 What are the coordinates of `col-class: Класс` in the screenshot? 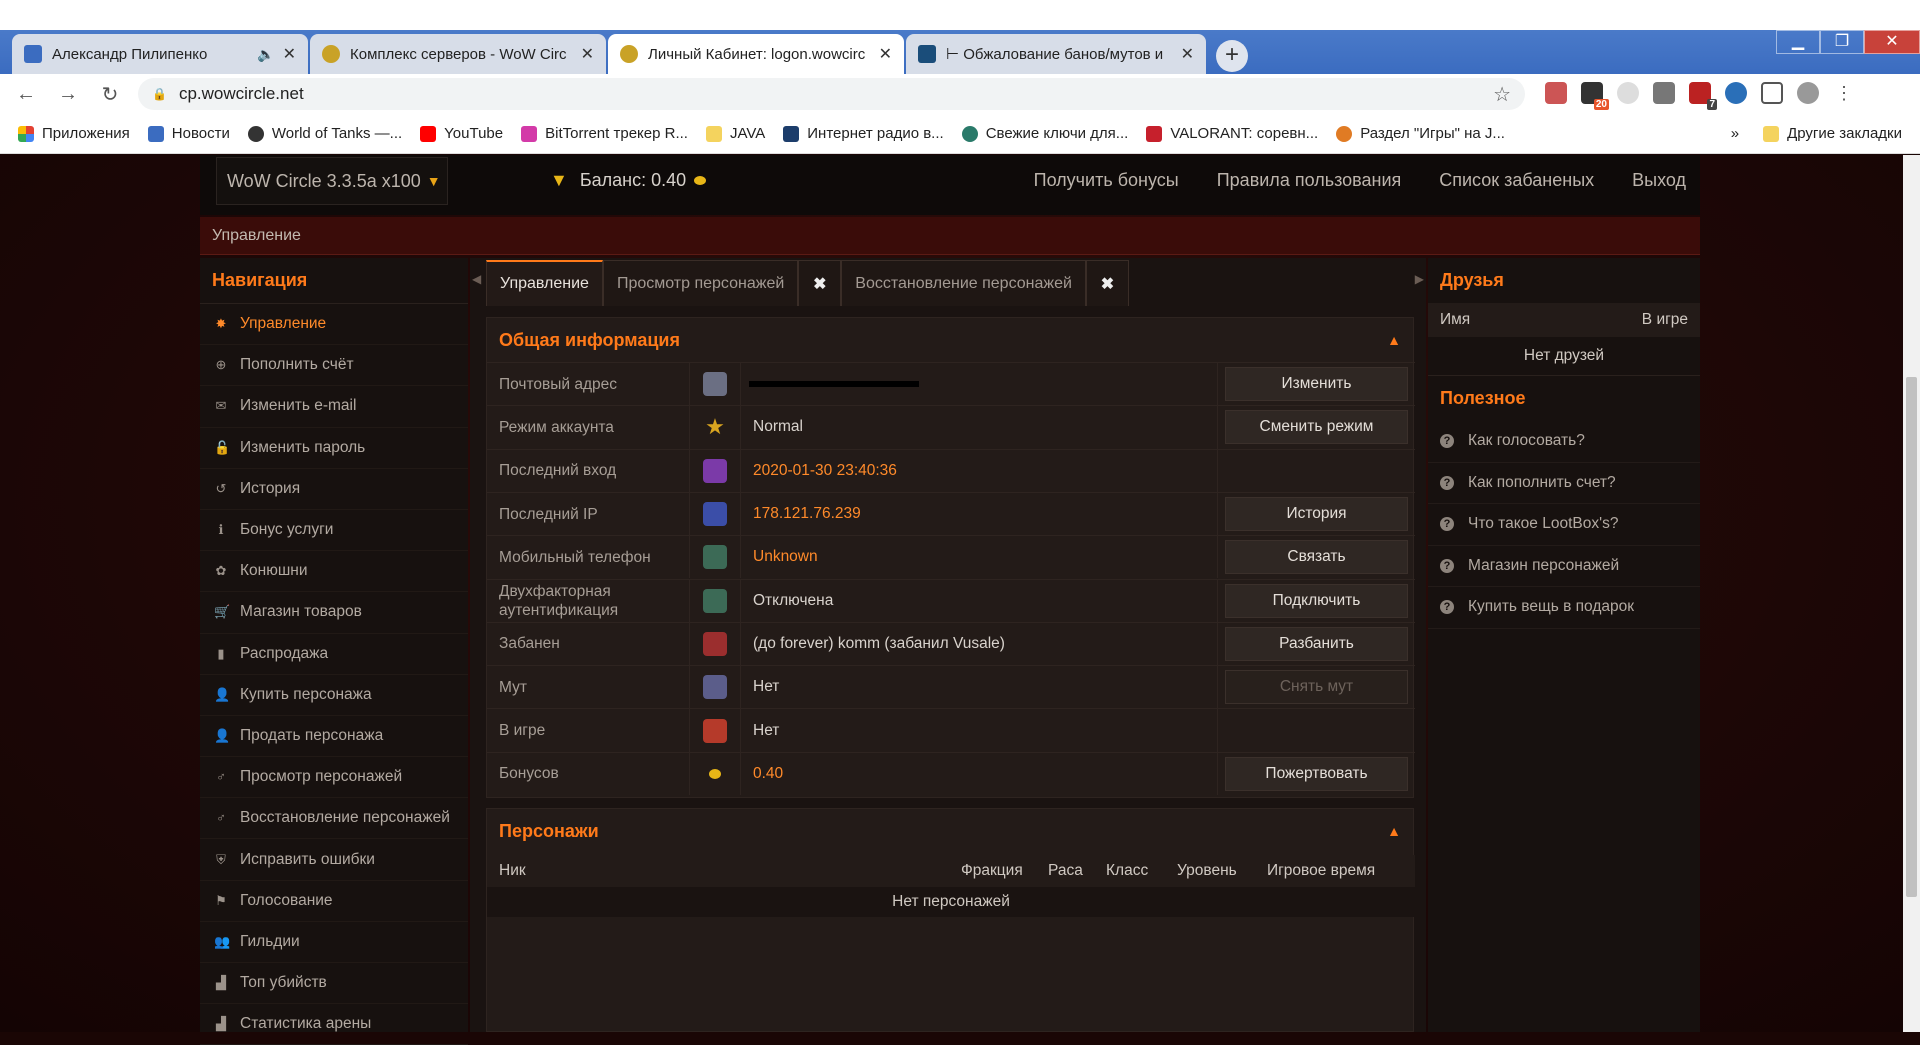 It's located at (1127, 871).